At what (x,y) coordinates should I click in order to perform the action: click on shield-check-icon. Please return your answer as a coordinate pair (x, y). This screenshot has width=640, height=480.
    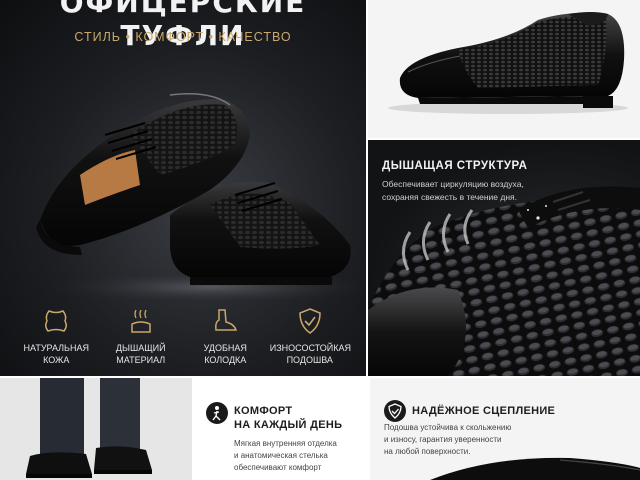
    Looking at the image, I should click on (309, 321).